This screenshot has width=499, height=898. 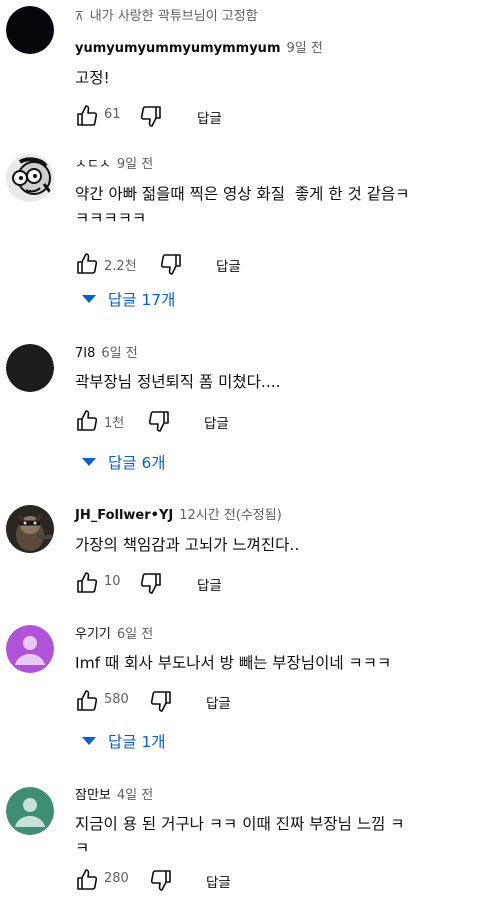 What do you see at coordinates (116, 878) in the screenshot?
I see `like-count: 280` at bounding box center [116, 878].